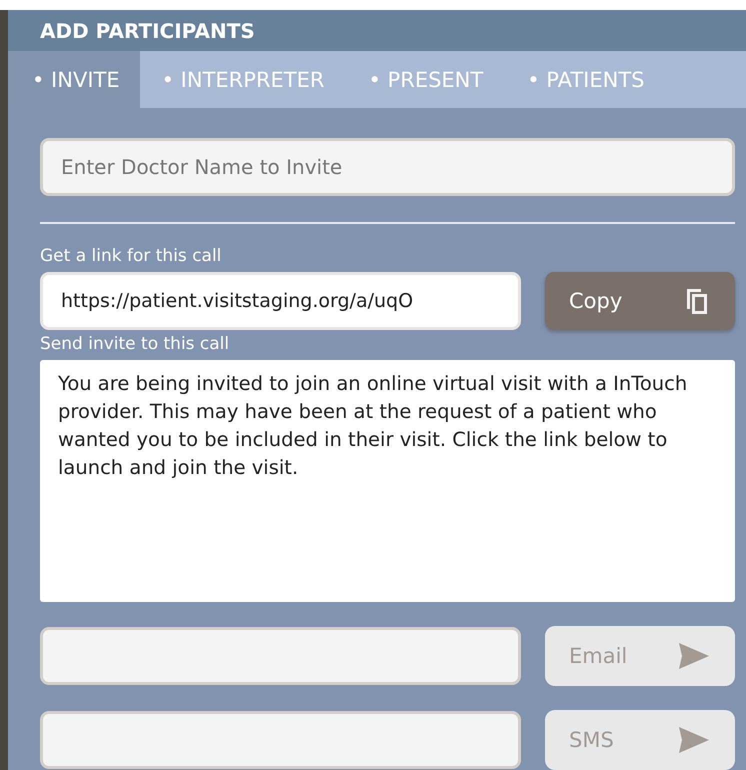 Image resolution: width=746 pixels, height=770 pixels. What do you see at coordinates (147, 30) in the screenshot?
I see `panel-title: ADD PARTICIPANTS` at bounding box center [147, 30].